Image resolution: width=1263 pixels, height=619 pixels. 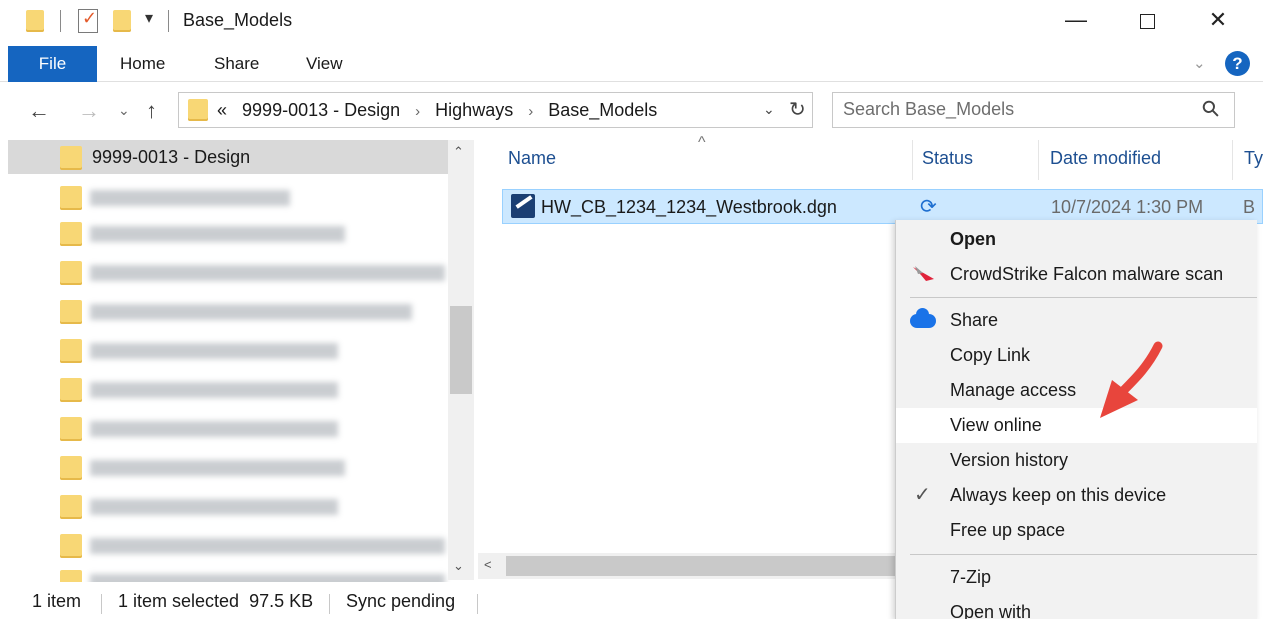 I want to click on column-header-status: Status, so click(x=947, y=158).